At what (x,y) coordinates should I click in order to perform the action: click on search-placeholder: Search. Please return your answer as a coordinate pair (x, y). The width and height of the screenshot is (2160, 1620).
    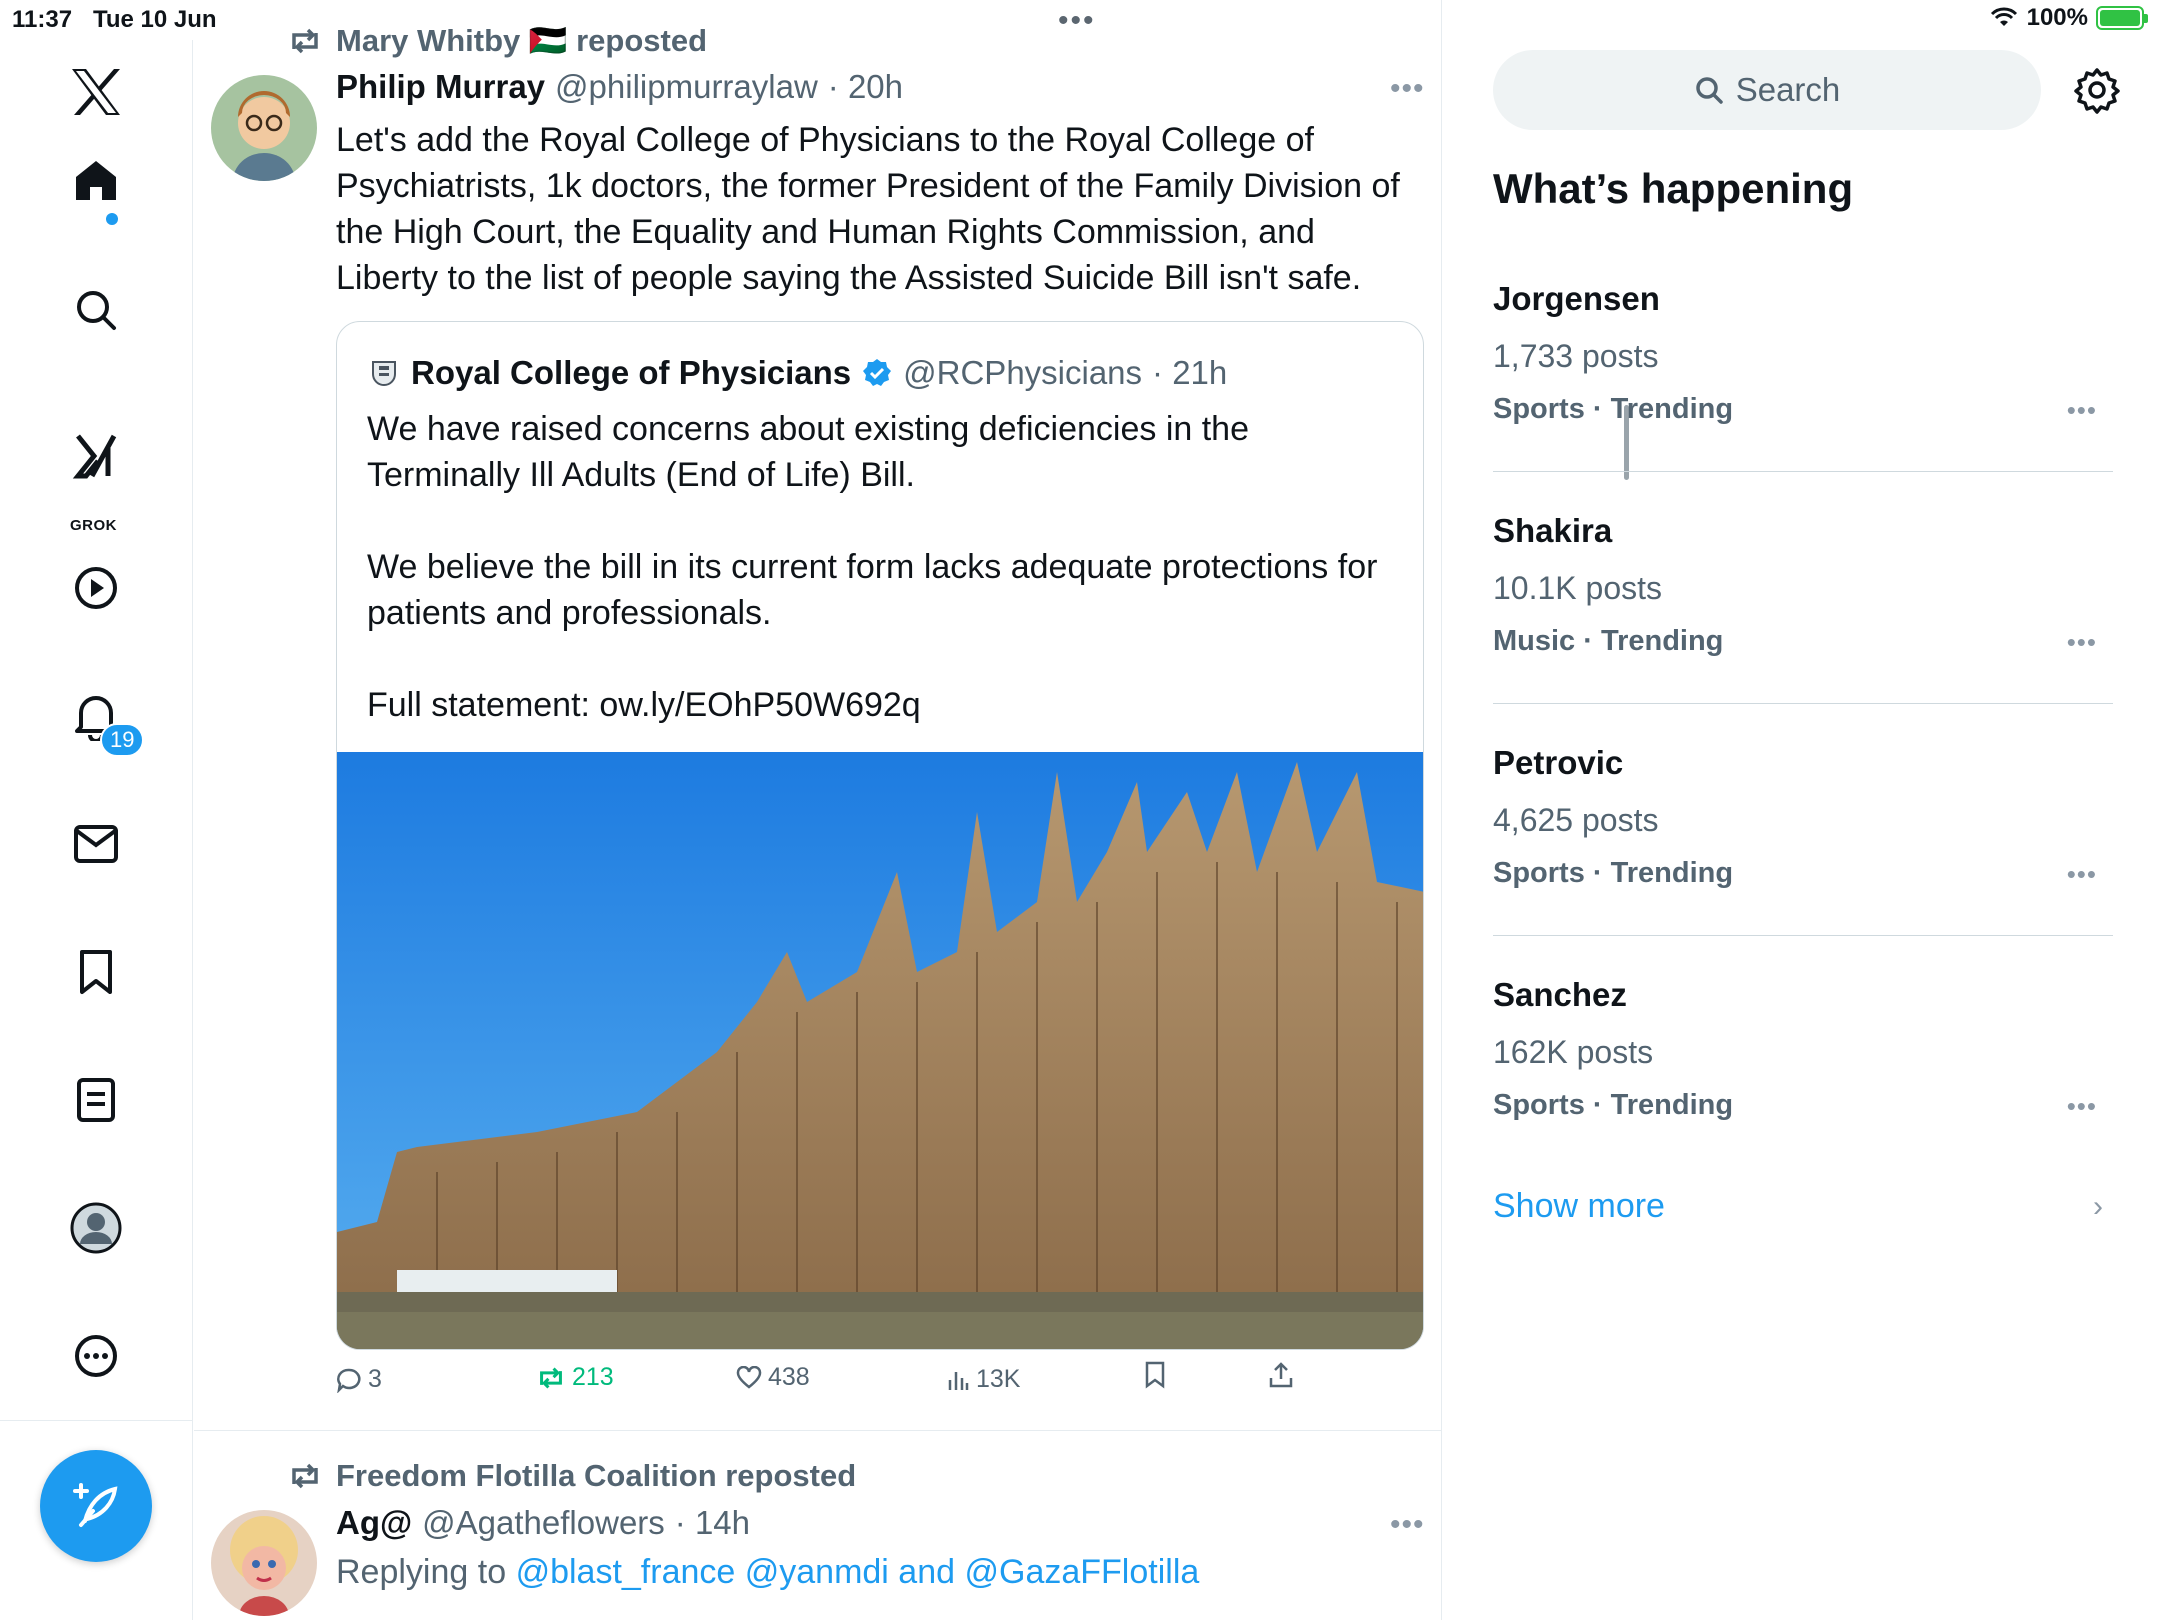
    Looking at the image, I should click on (1788, 89).